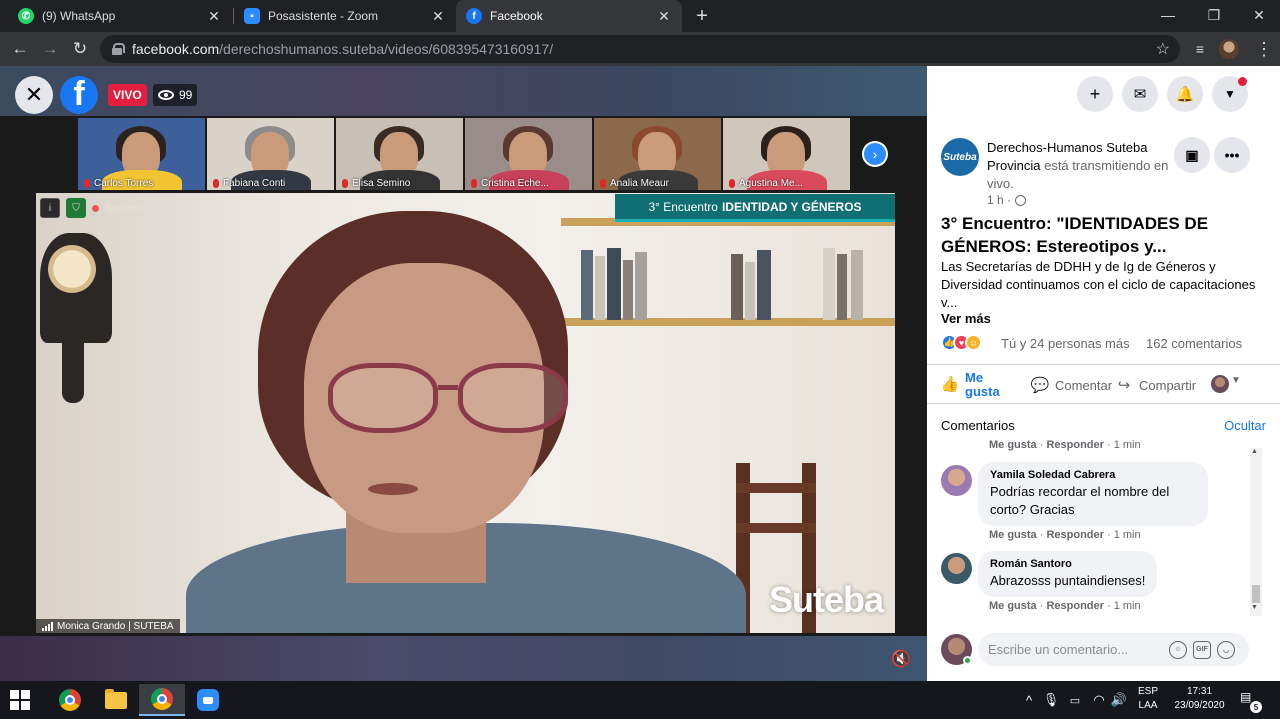 This screenshot has width=1280, height=719. Describe the element at coordinates (1168, 385) in the screenshot. I see `share-label: Compartir` at that location.